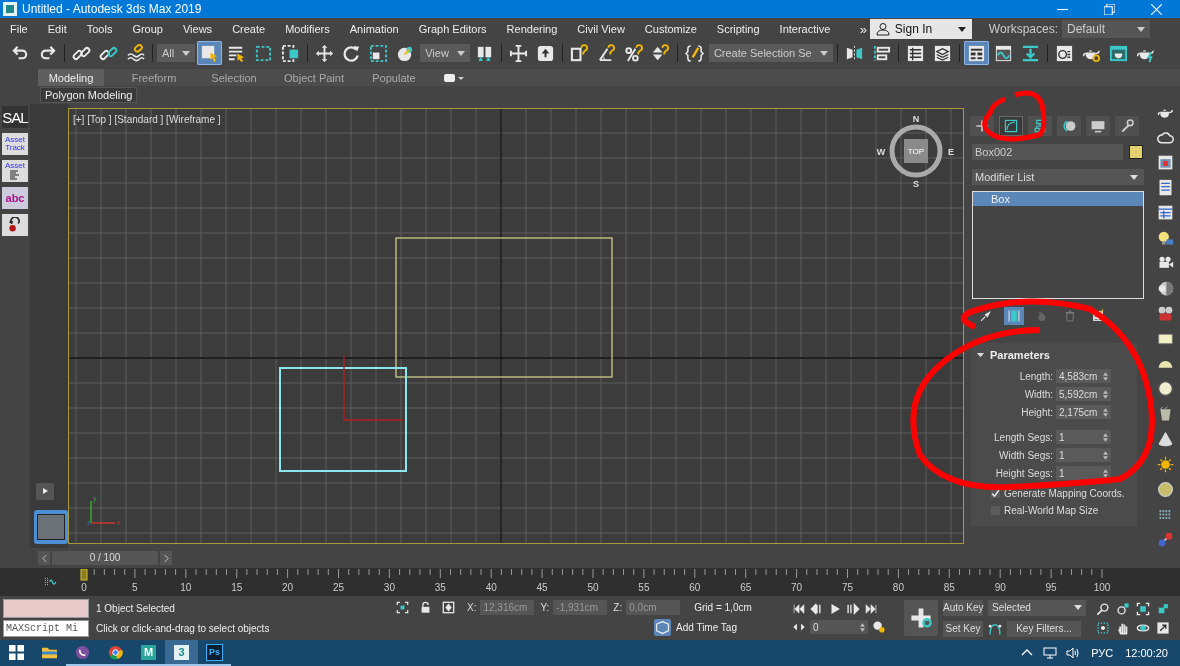 This screenshot has height=666, width=1180. Describe the element at coordinates (19, 29) in the screenshot. I see `menu-item: File` at that location.